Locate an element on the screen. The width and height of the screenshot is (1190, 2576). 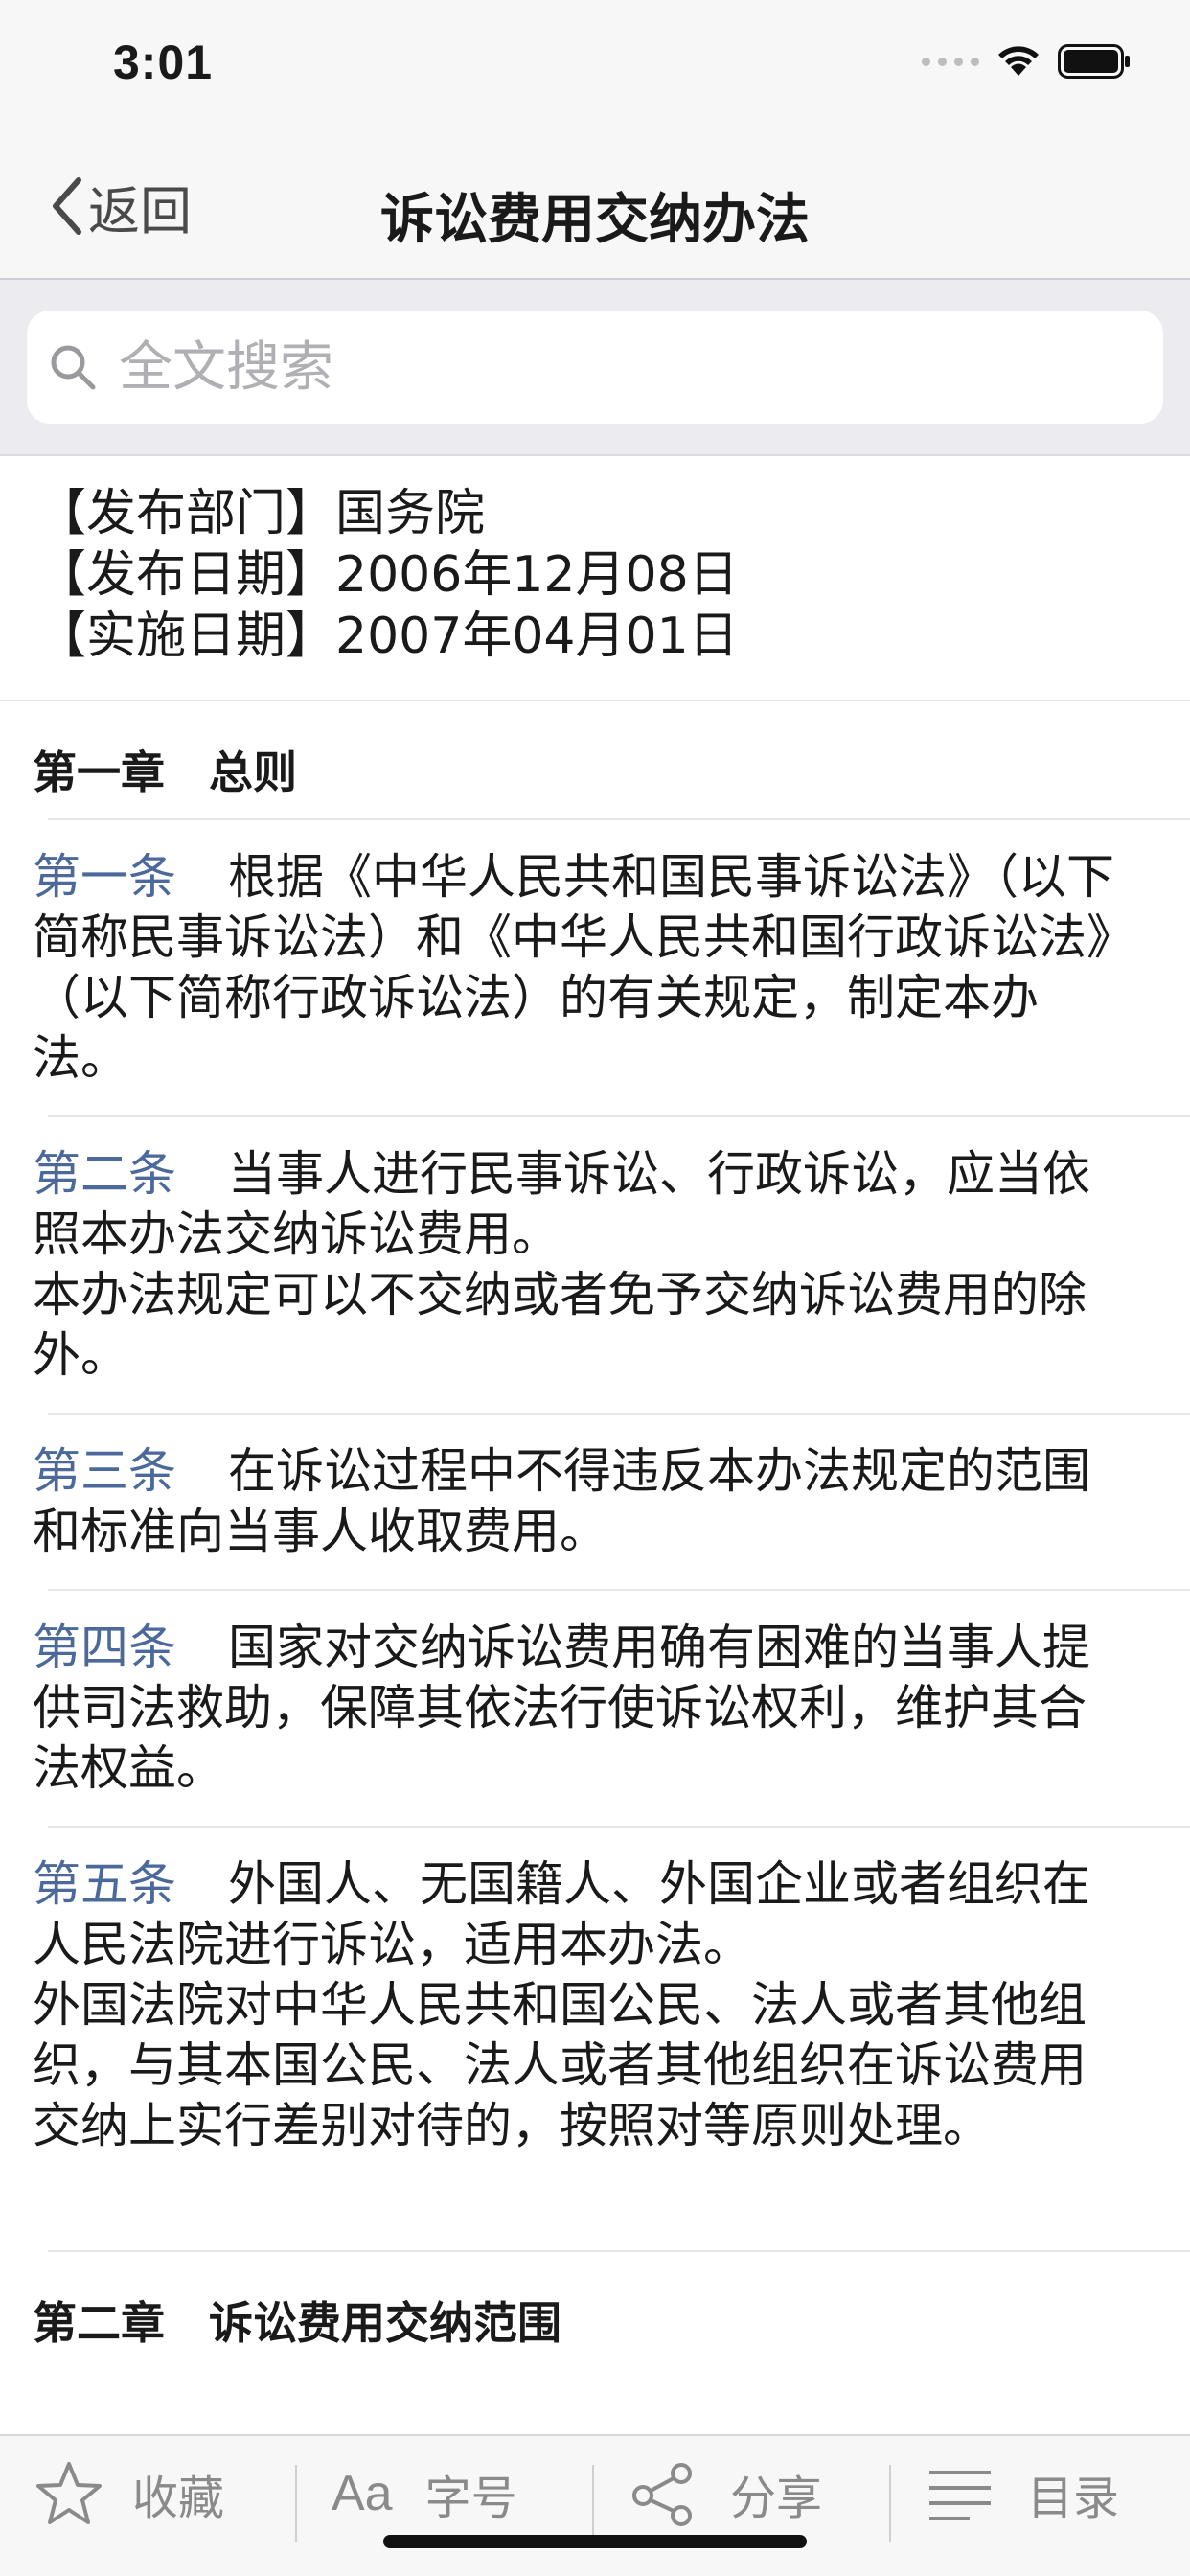
share-icon is located at coordinates (664, 2493).